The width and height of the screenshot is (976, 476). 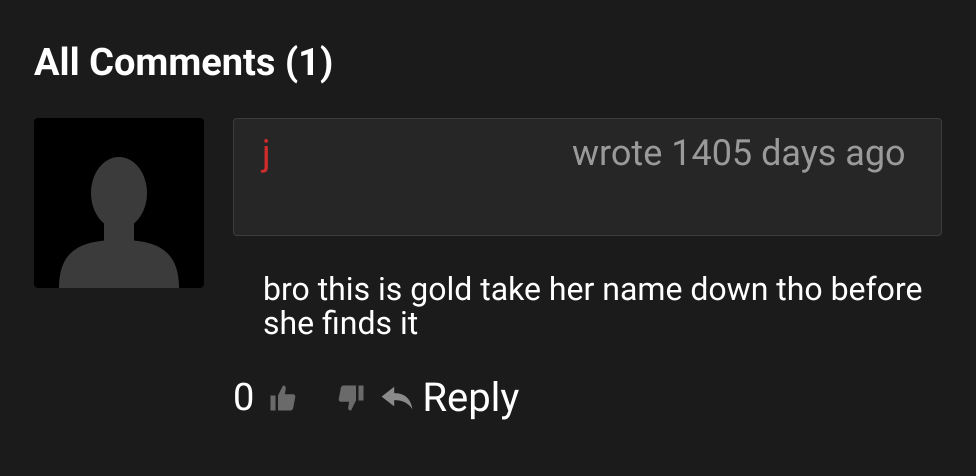 I want to click on reply-arrow-icon, so click(x=397, y=398).